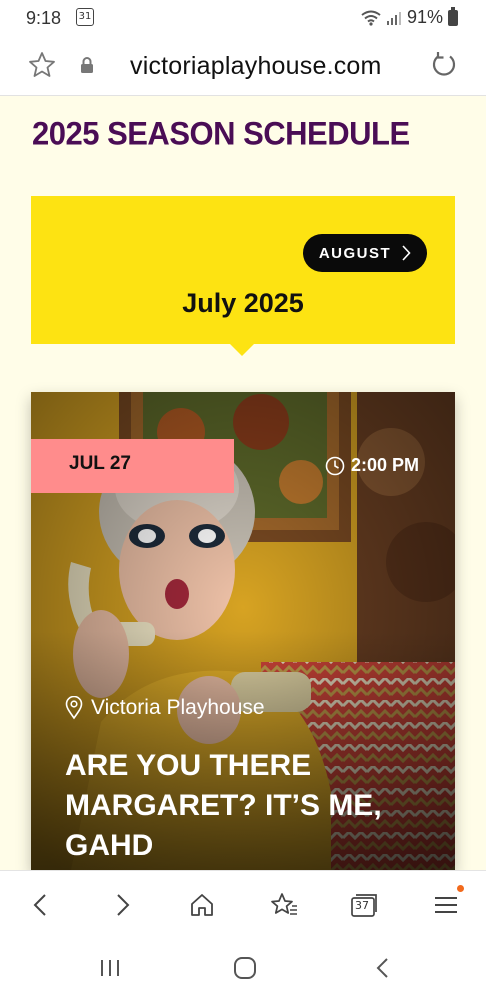 This screenshot has height=1000, width=486. I want to click on event-venue: Victoria Playhouse, so click(165, 708).